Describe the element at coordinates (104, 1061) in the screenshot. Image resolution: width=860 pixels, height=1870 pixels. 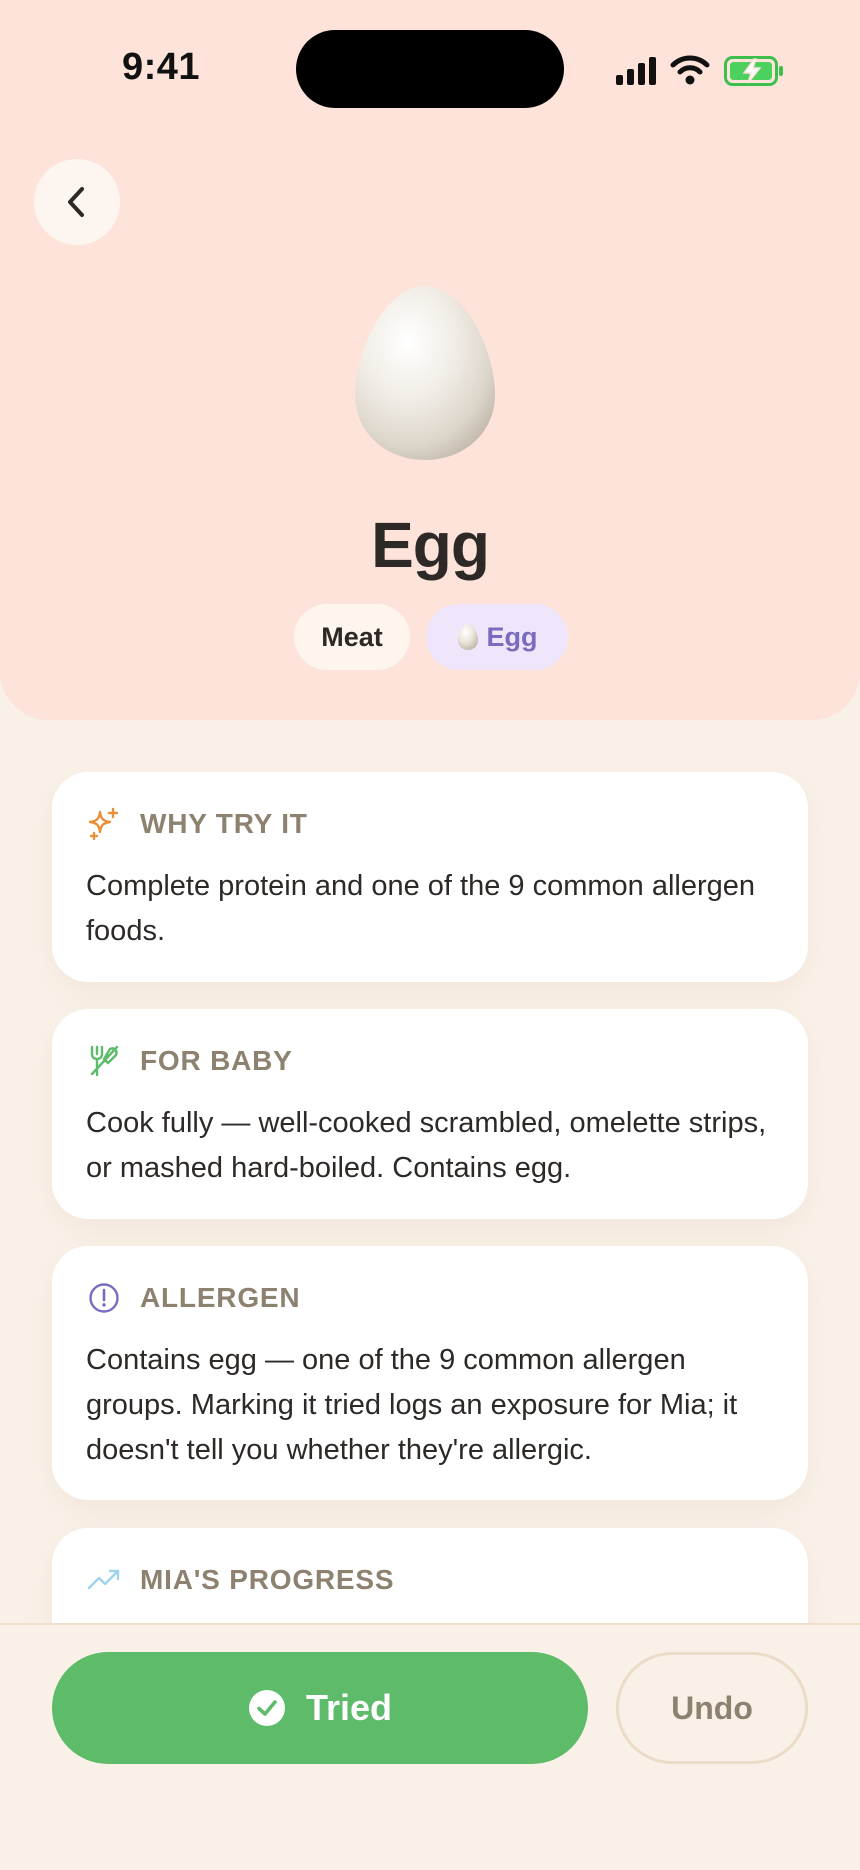
I see `utensils-icon` at that location.